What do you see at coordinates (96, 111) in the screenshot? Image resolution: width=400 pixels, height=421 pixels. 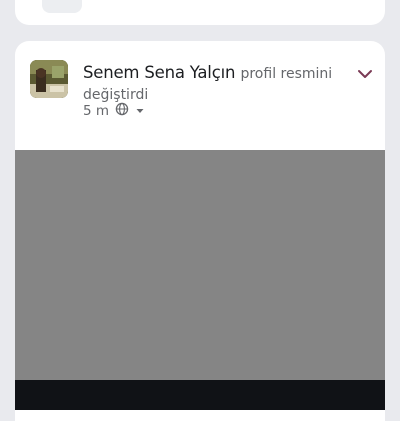 I see `post-timestamp: 5 m` at bounding box center [96, 111].